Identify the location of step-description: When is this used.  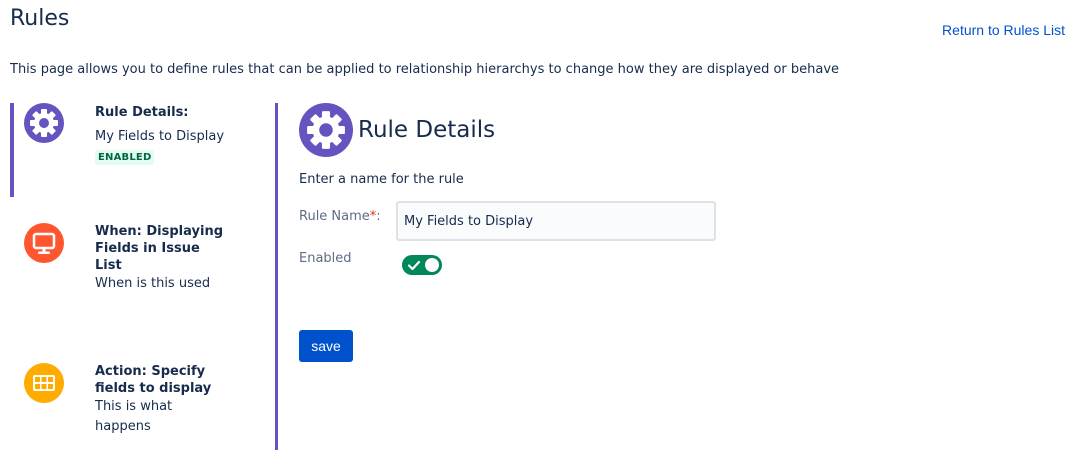
(153, 283).